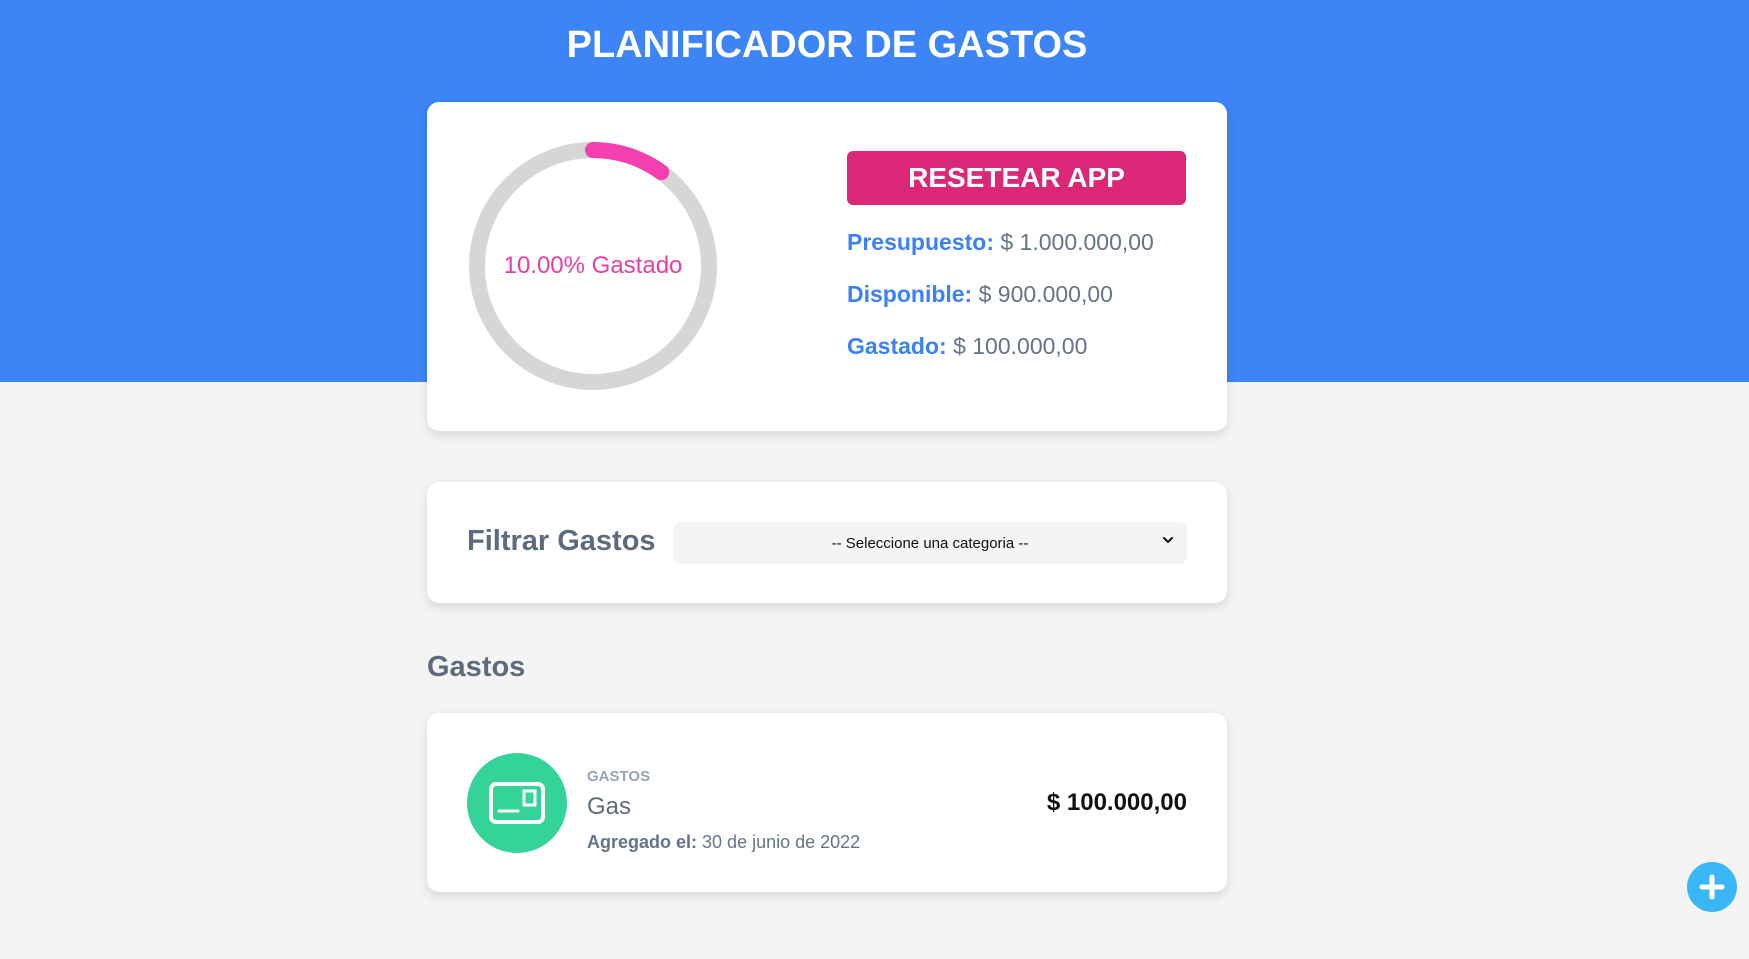 The height and width of the screenshot is (959, 1749). What do you see at coordinates (910, 294) in the screenshot?
I see `available-label: Disponible:` at bounding box center [910, 294].